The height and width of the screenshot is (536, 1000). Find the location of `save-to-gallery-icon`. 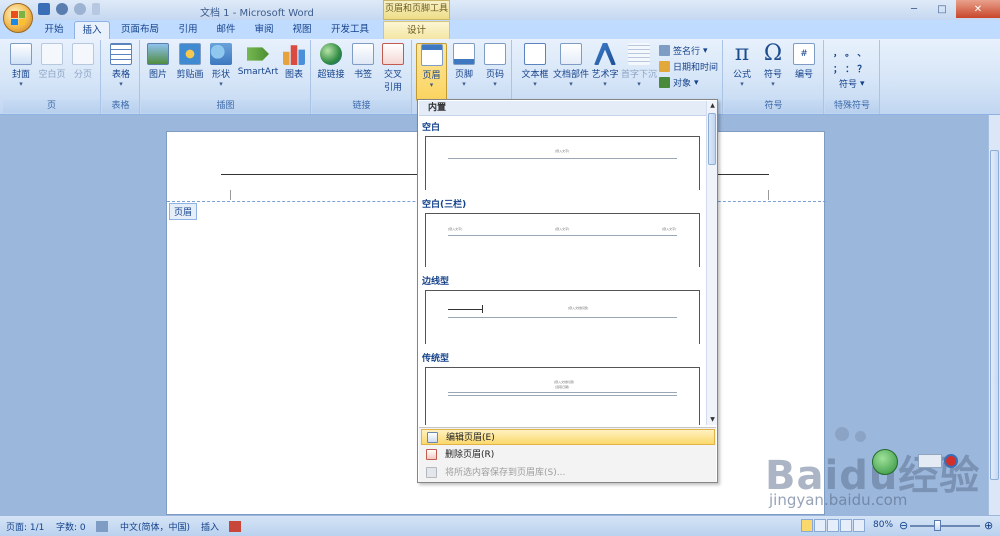

save-to-gallery-icon is located at coordinates (431, 472).